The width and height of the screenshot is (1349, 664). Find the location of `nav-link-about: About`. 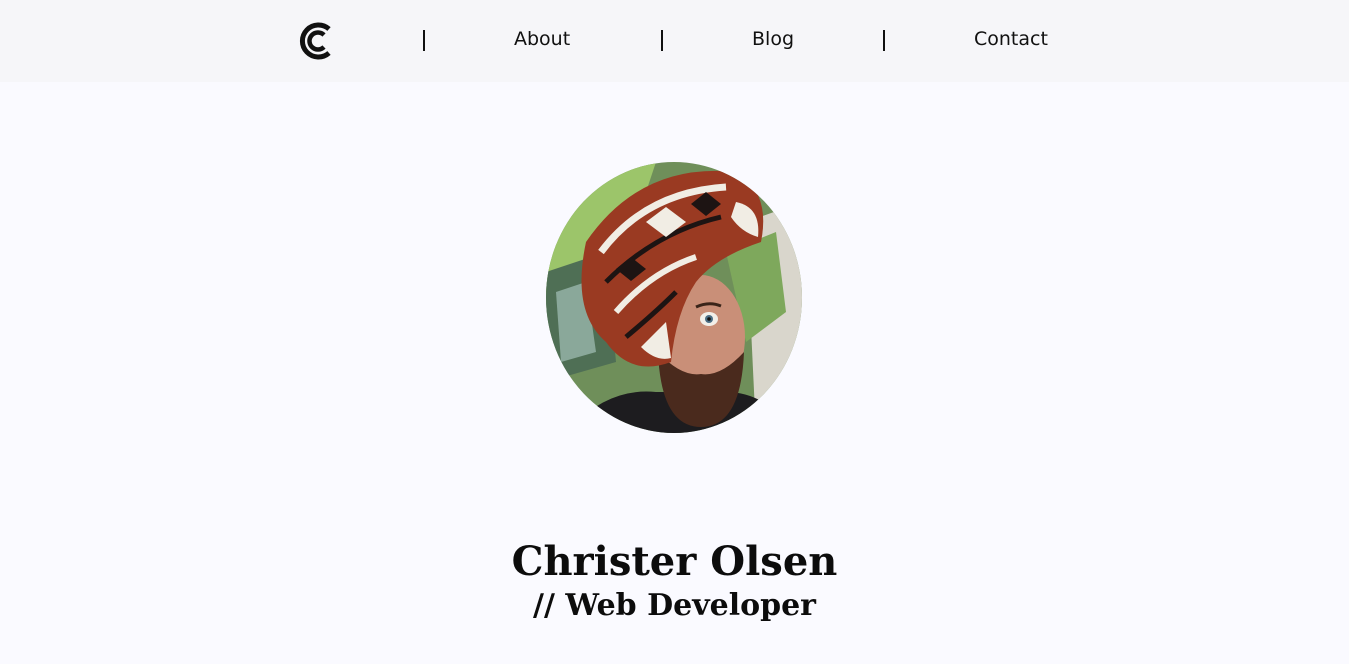

nav-link-about: About is located at coordinates (542, 39).